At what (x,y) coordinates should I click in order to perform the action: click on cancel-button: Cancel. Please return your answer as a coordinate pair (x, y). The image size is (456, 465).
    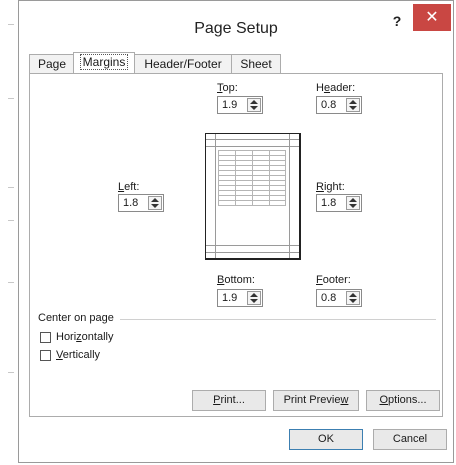
    Looking at the image, I should click on (410, 439).